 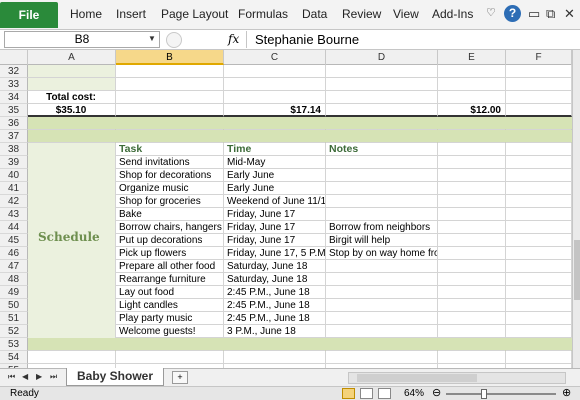 I want to click on cell-a53, so click(x=72, y=344).